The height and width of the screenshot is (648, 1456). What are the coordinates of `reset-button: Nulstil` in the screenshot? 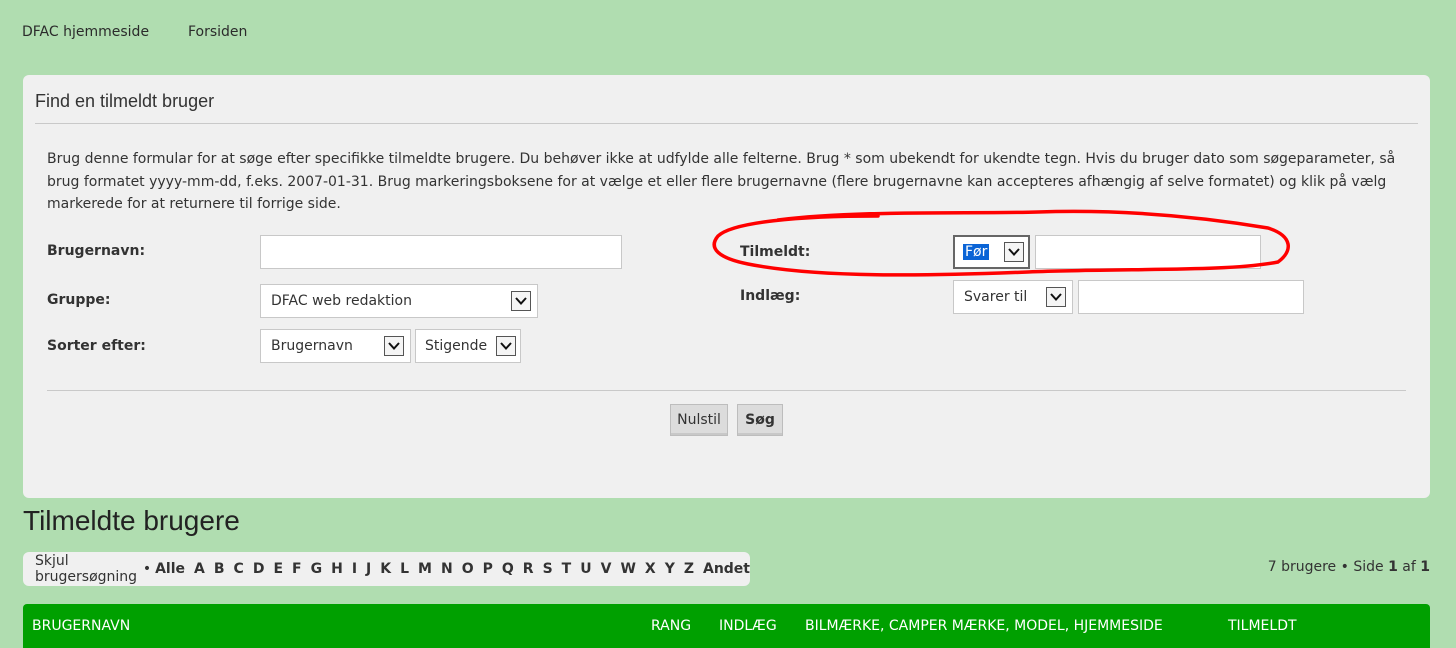 It's located at (699, 420).